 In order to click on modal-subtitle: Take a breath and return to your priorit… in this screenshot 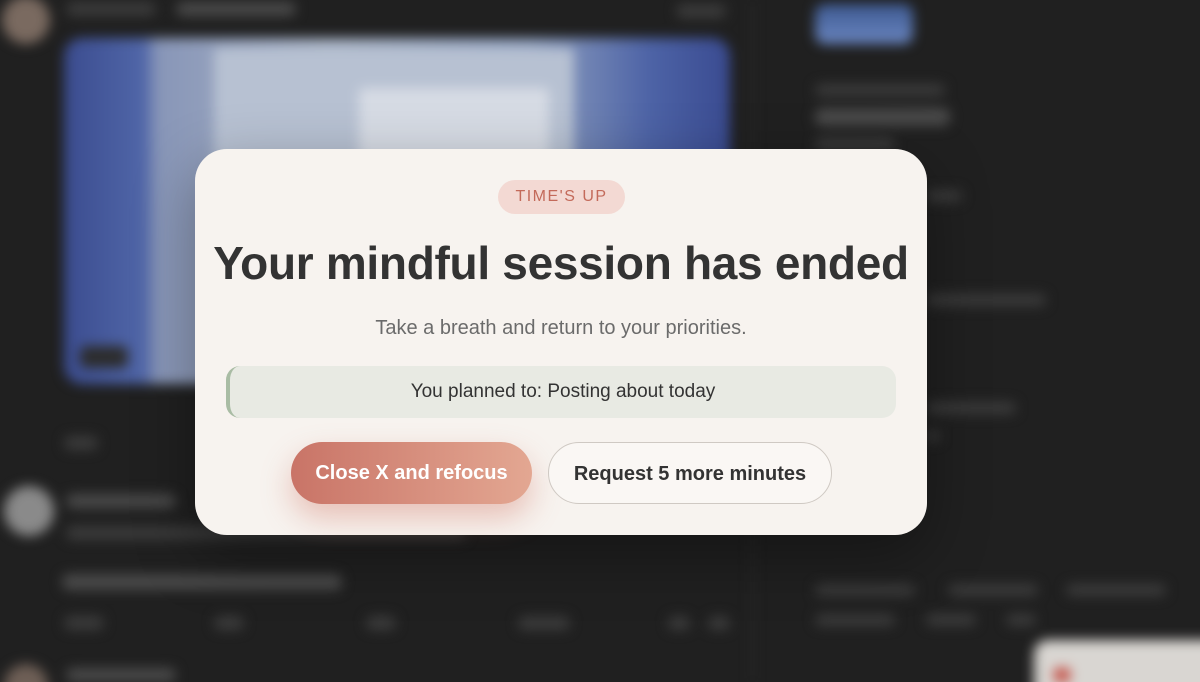, I will do `click(561, 328)`.